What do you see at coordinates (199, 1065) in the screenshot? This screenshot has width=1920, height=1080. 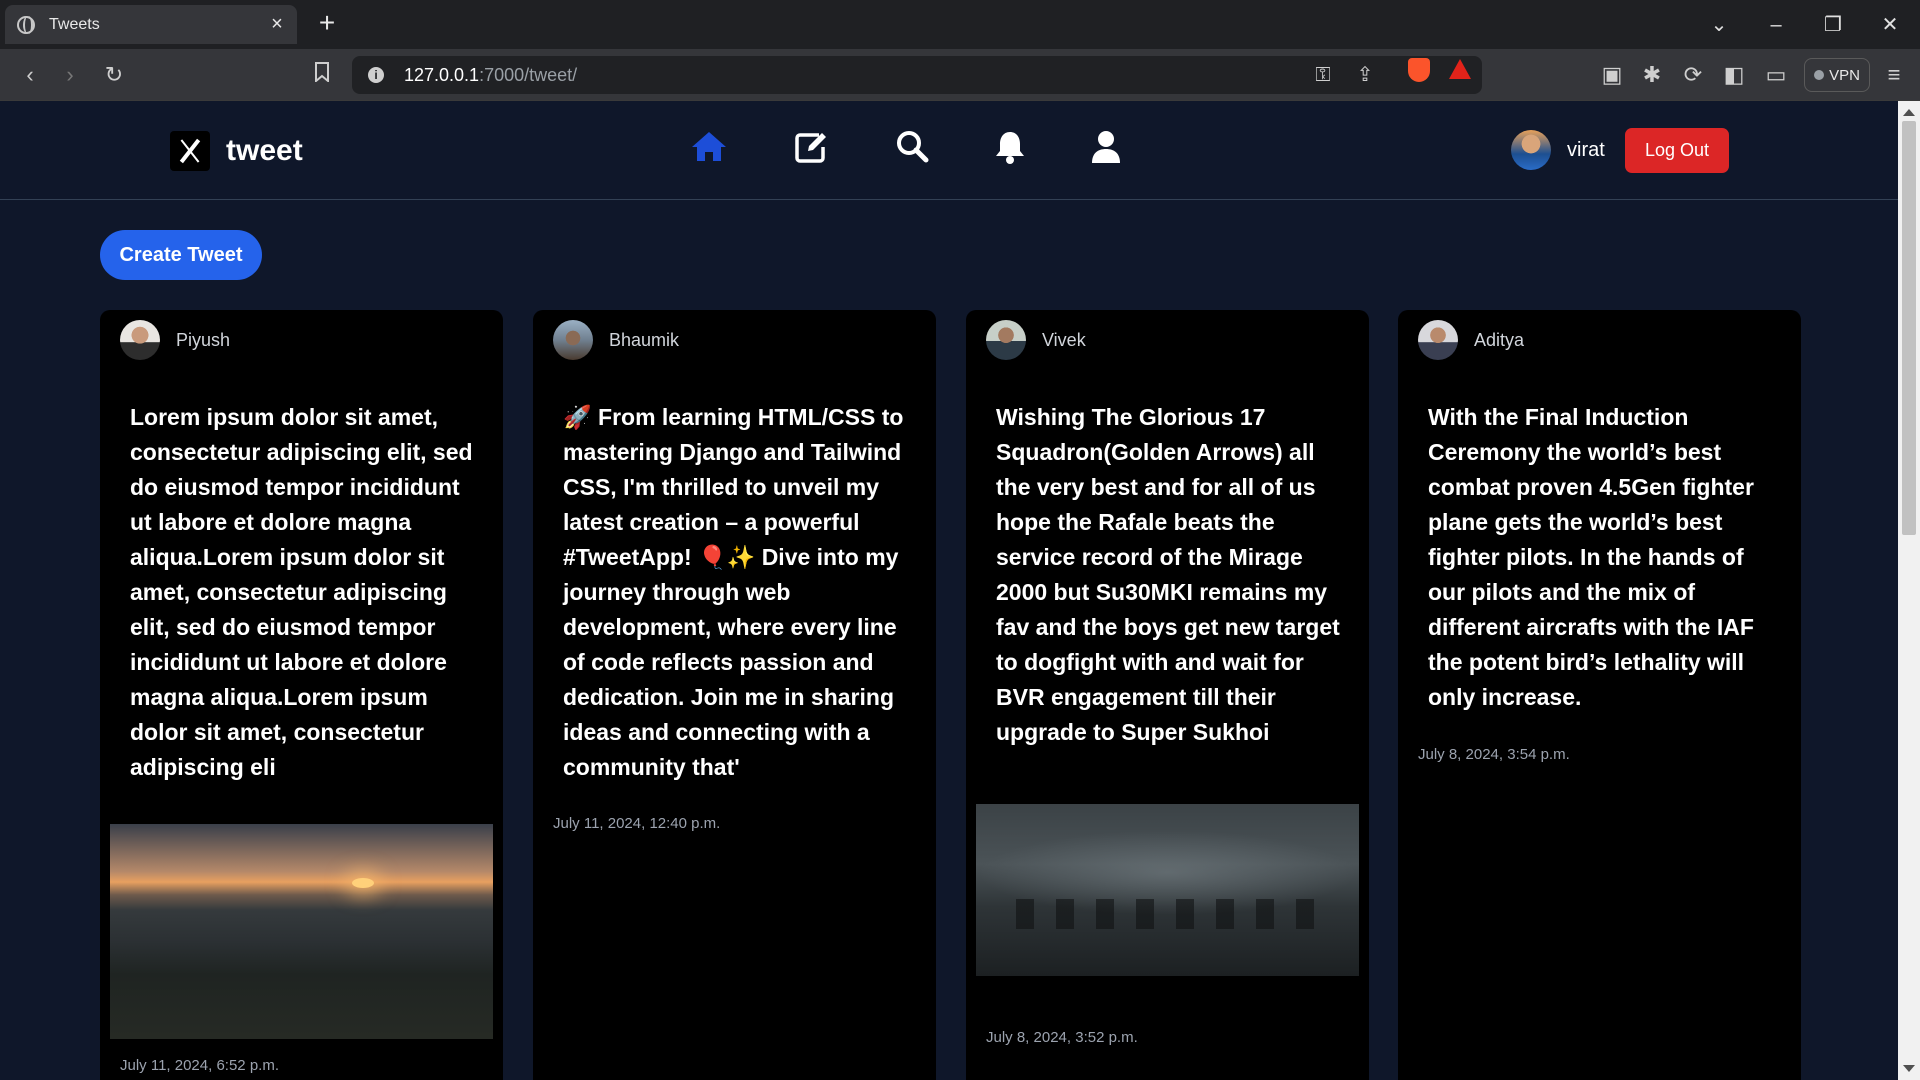 I see `tweet-date: July 11, 2024, 6:52 p.m.` at bounding box center [199, 1065].